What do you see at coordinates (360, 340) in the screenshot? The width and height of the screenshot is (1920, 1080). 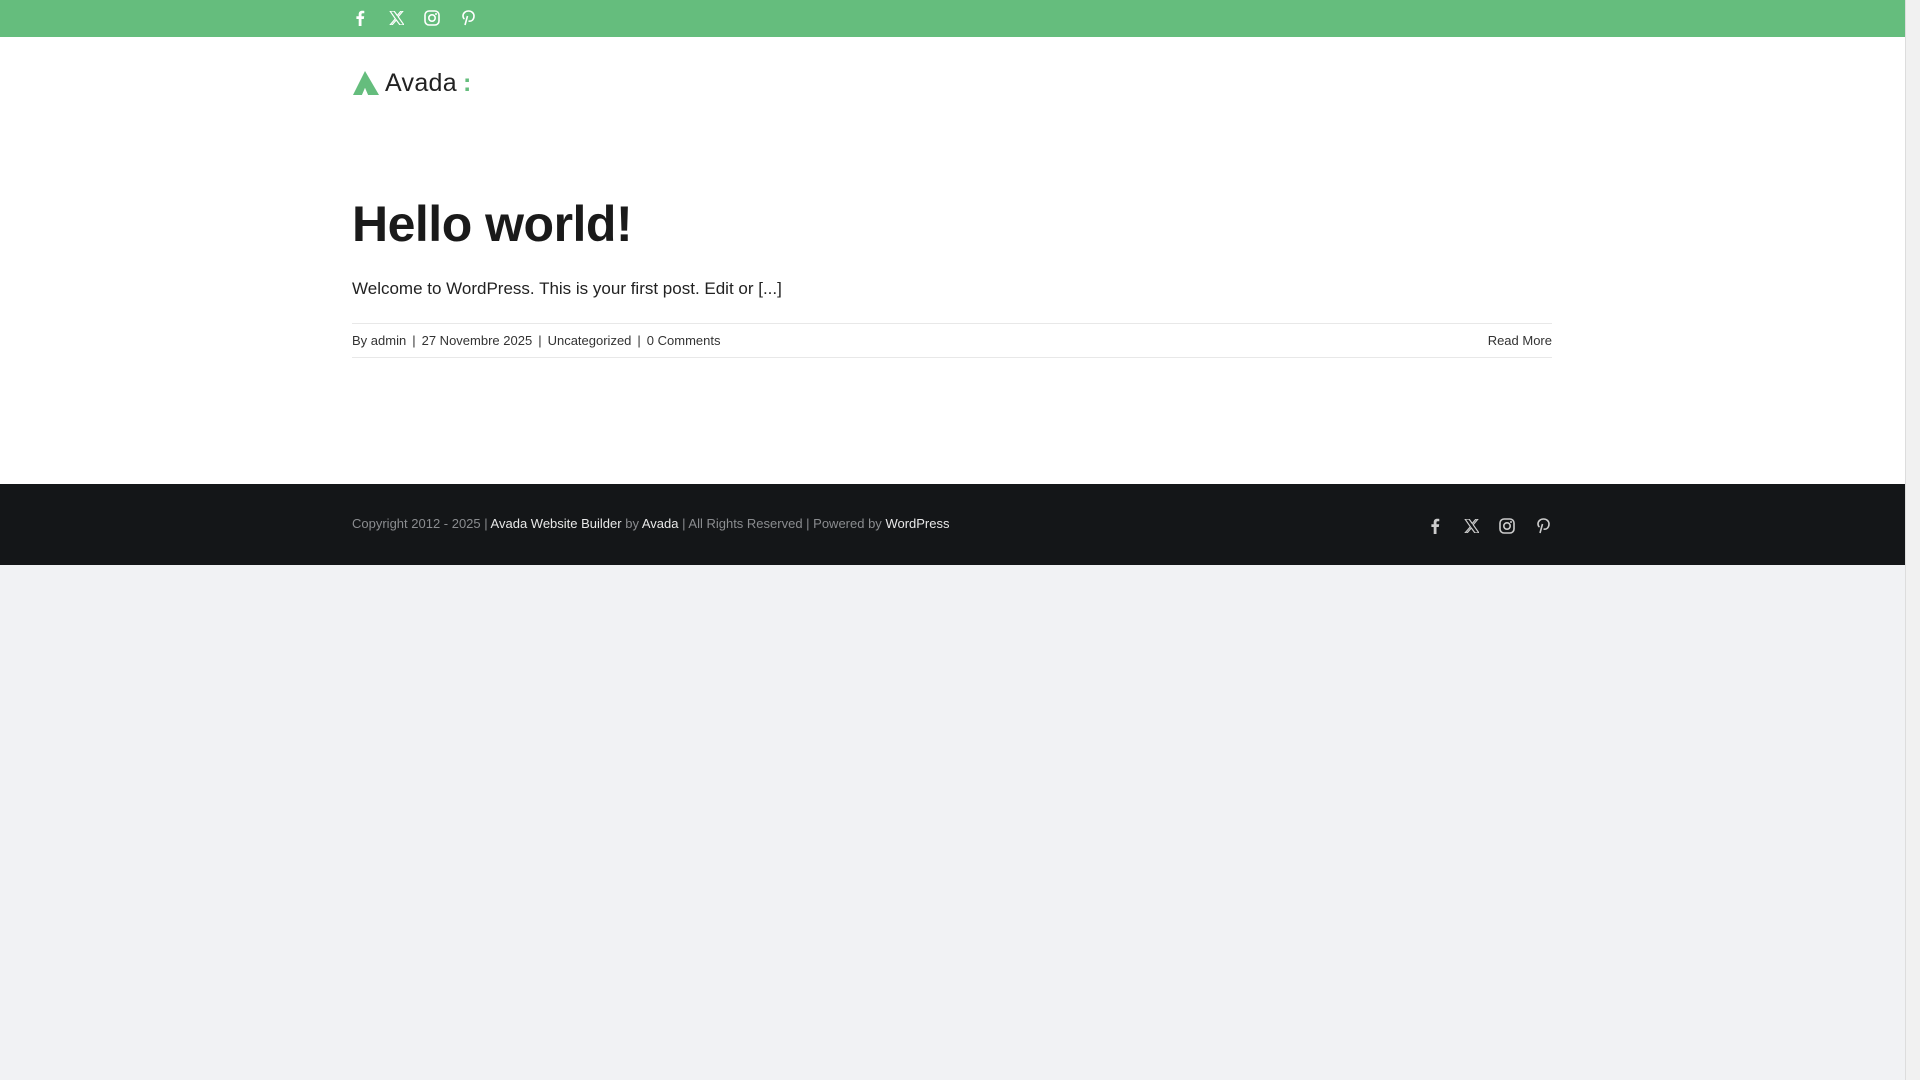 I see `meta-by: By` at bounding box center [360, 340].